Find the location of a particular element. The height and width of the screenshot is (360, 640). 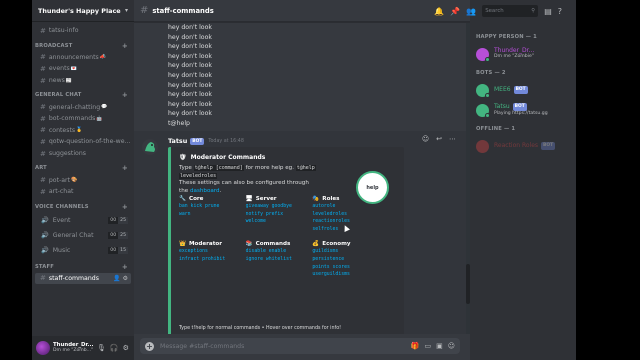

pin-icon: 📌 is located at coordinates (455, 11).